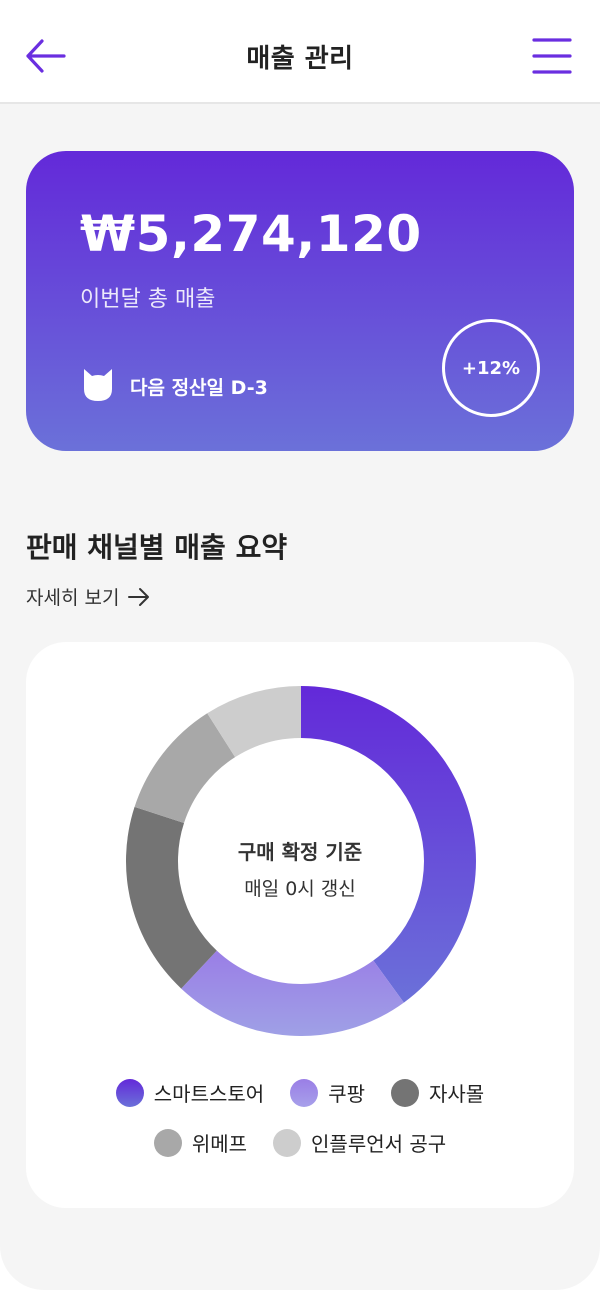 This screenshot has height=1290, width=600. I want to click on total-sales-label: 이번달 총 매출, so click(148, 299).